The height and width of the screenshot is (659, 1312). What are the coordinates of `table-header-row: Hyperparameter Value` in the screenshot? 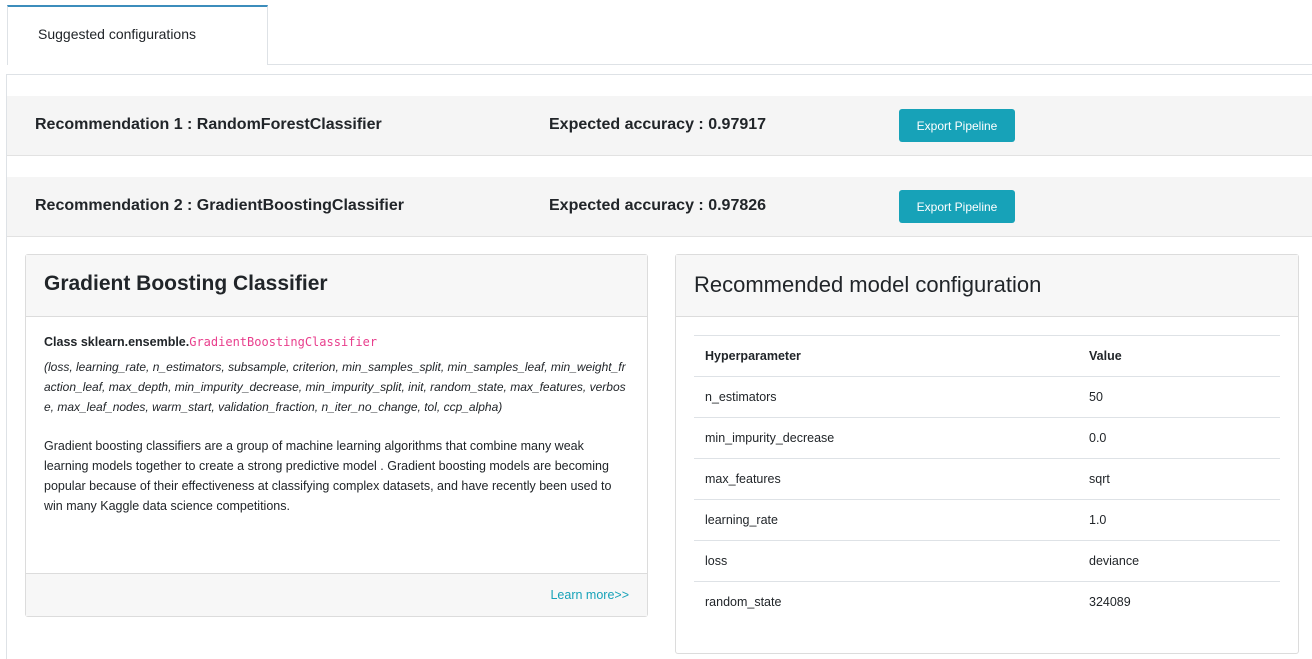 It's located at (987, 356).